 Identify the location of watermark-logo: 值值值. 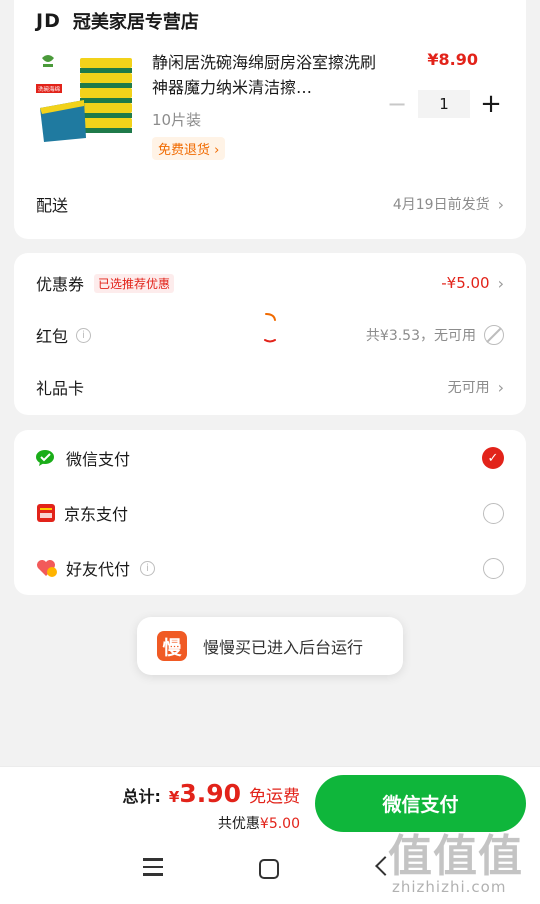
(455, 856).